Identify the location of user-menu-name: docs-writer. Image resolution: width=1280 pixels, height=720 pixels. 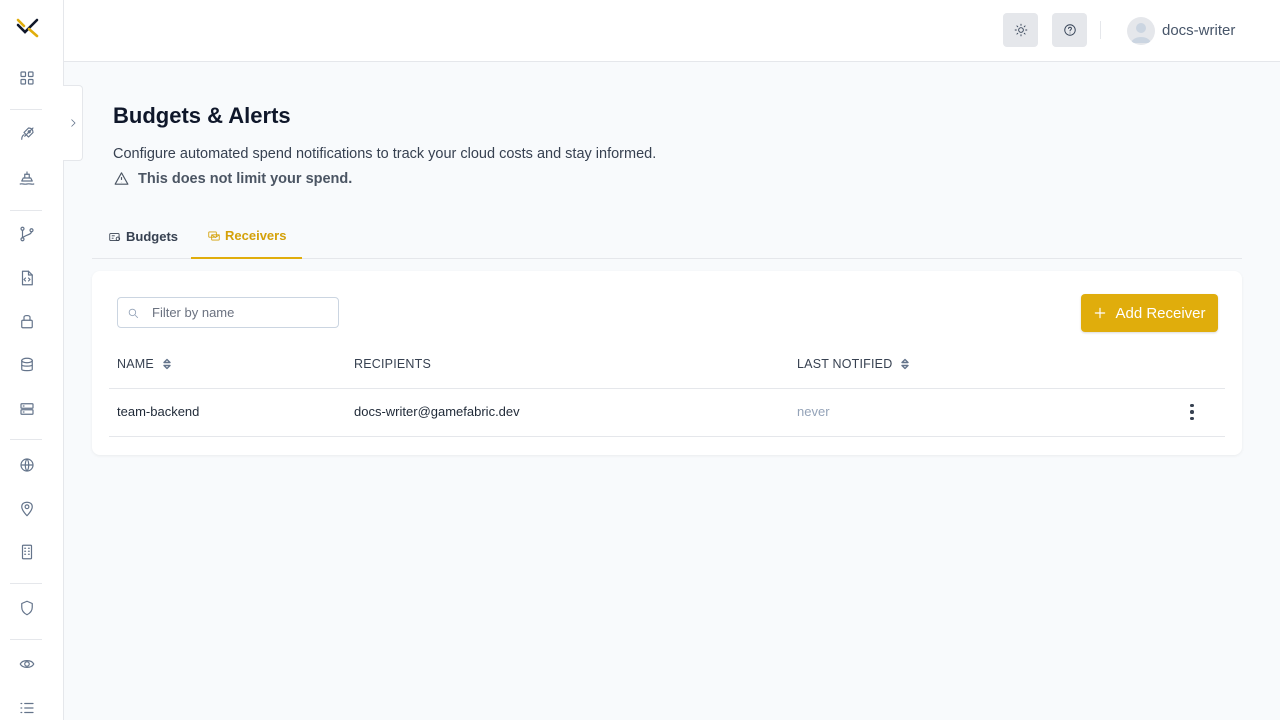
(1198, 30).